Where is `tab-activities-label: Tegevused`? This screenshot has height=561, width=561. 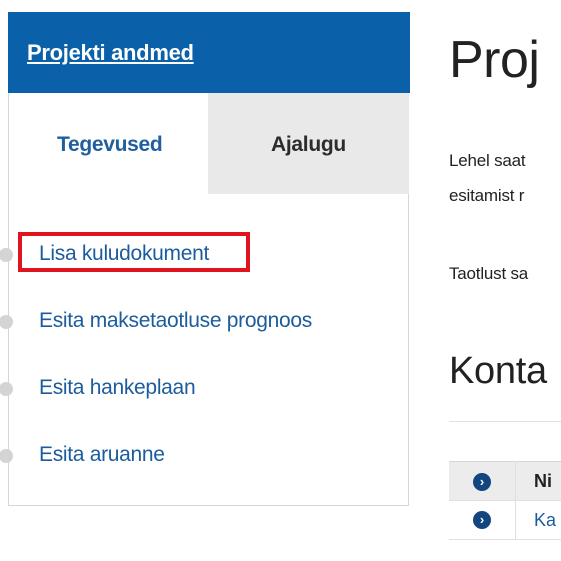
tab-activities-label: Tegevused is located at coordinates (110, 144).